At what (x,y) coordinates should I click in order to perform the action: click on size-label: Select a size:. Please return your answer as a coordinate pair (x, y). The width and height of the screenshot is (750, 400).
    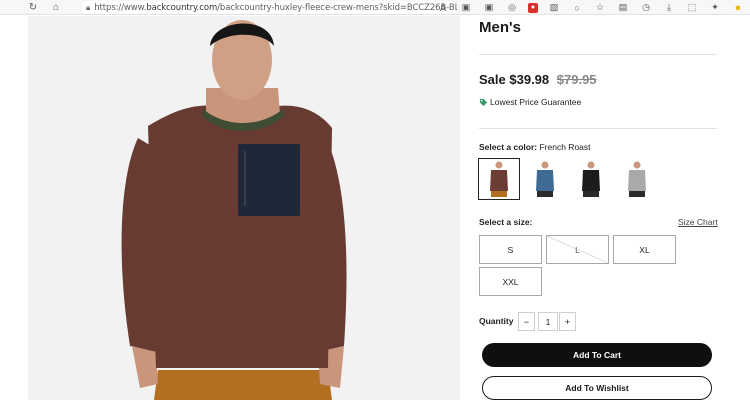
    Looking at the image, I should click on (506, 222).